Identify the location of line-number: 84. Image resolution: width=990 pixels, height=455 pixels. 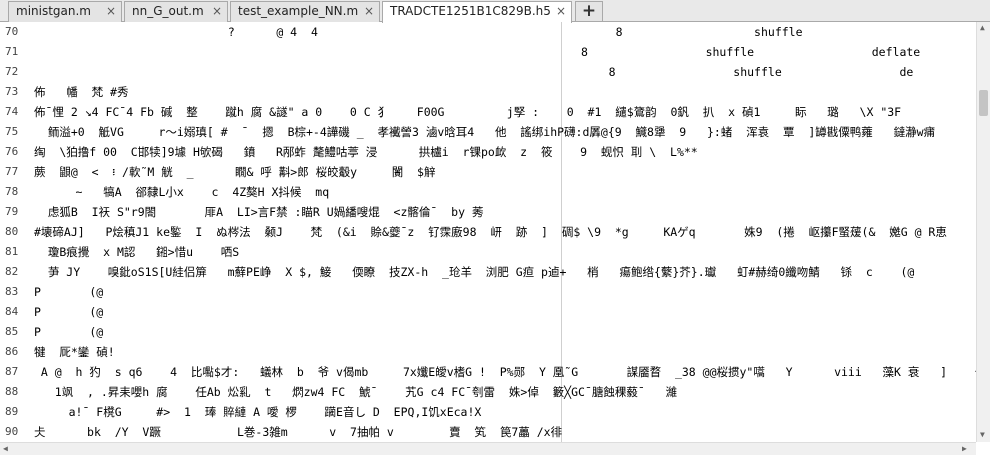
(12, 311).